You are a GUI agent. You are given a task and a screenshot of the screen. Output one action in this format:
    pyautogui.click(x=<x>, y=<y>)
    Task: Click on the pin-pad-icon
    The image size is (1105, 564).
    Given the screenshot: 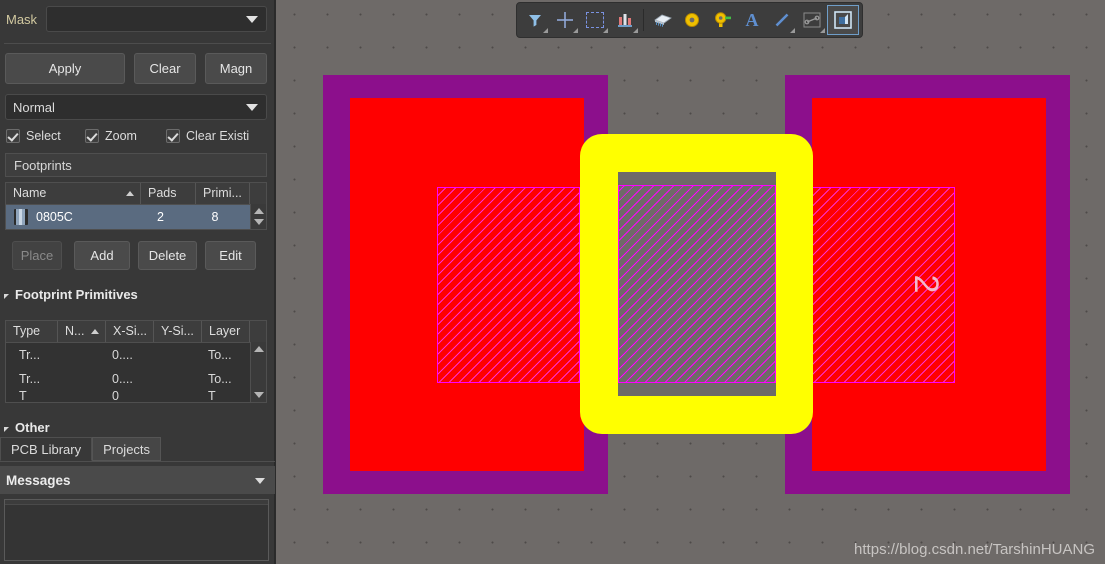 What is the action you would take?
    pyautogui.click(x=722, y=20)
    